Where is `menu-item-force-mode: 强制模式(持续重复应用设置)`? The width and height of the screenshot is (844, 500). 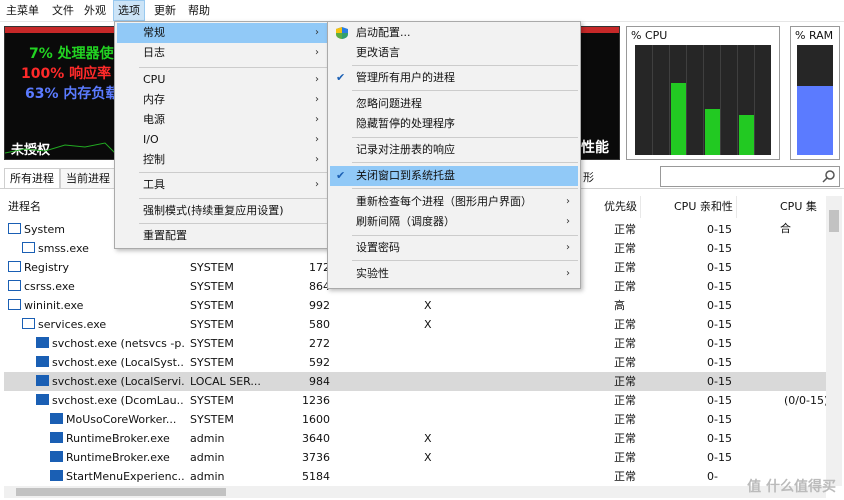
menu-item-force-mode: 强制模式(持续重复应用设置) is located at coordinates (222, 211).